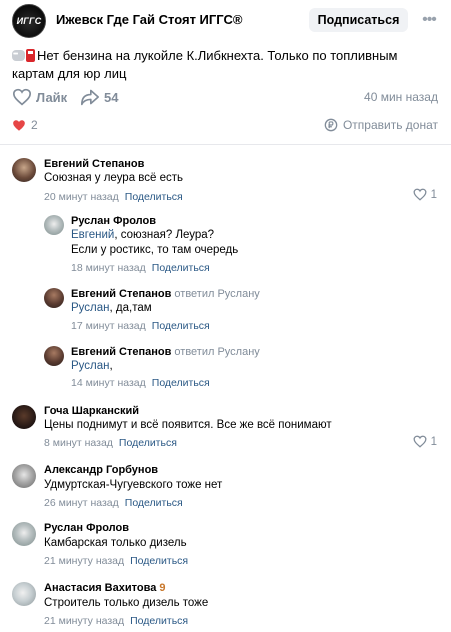  I want to click on comment-text: Камбарская только дизель, so click(115, 543).